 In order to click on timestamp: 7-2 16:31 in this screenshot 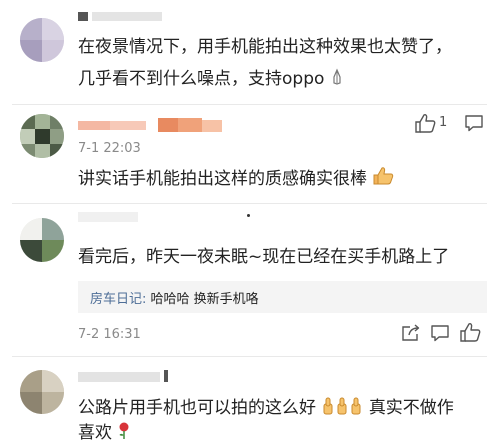, I will do `click(109, 334)`.